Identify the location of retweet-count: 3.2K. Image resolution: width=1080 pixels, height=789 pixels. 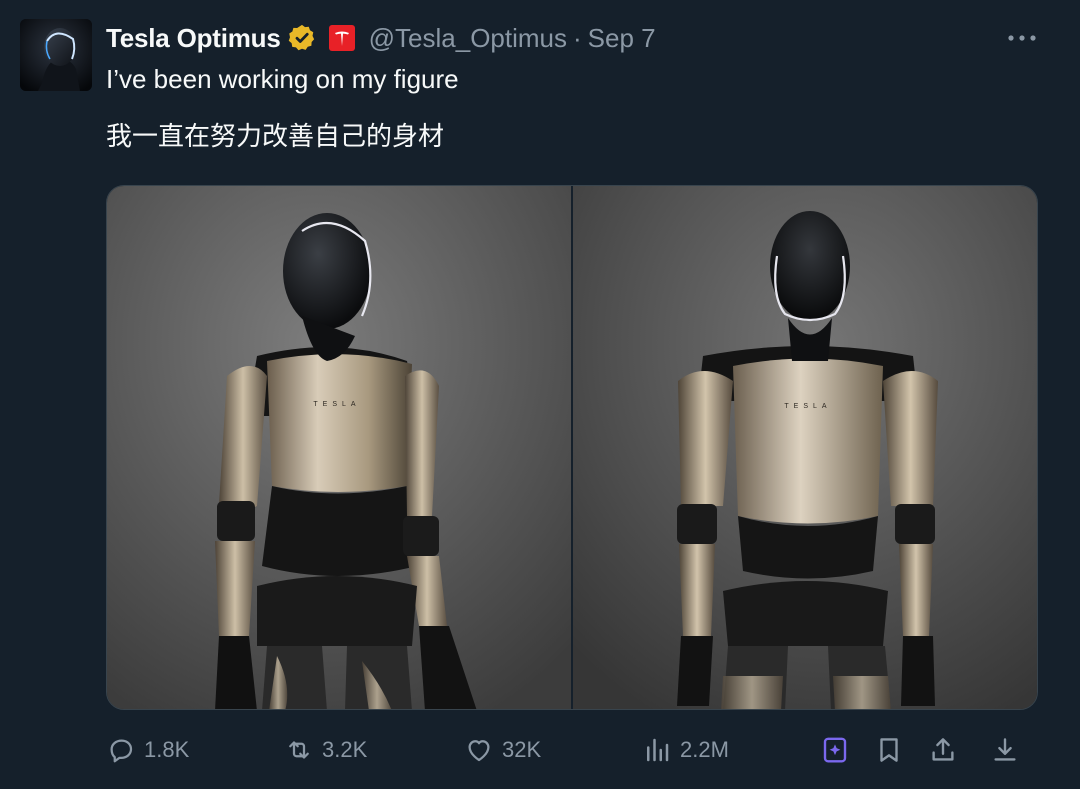
(345, 749).